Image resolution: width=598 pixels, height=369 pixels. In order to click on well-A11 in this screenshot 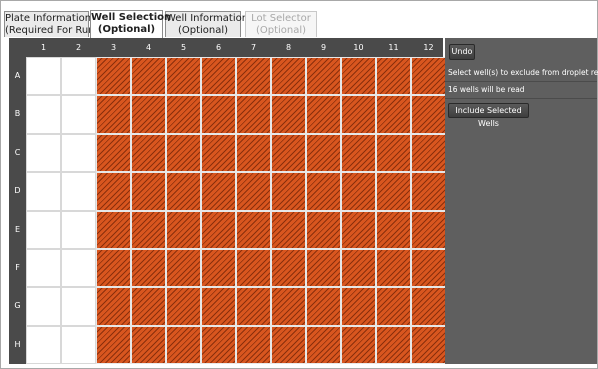, I will do `click(393, 76)`.